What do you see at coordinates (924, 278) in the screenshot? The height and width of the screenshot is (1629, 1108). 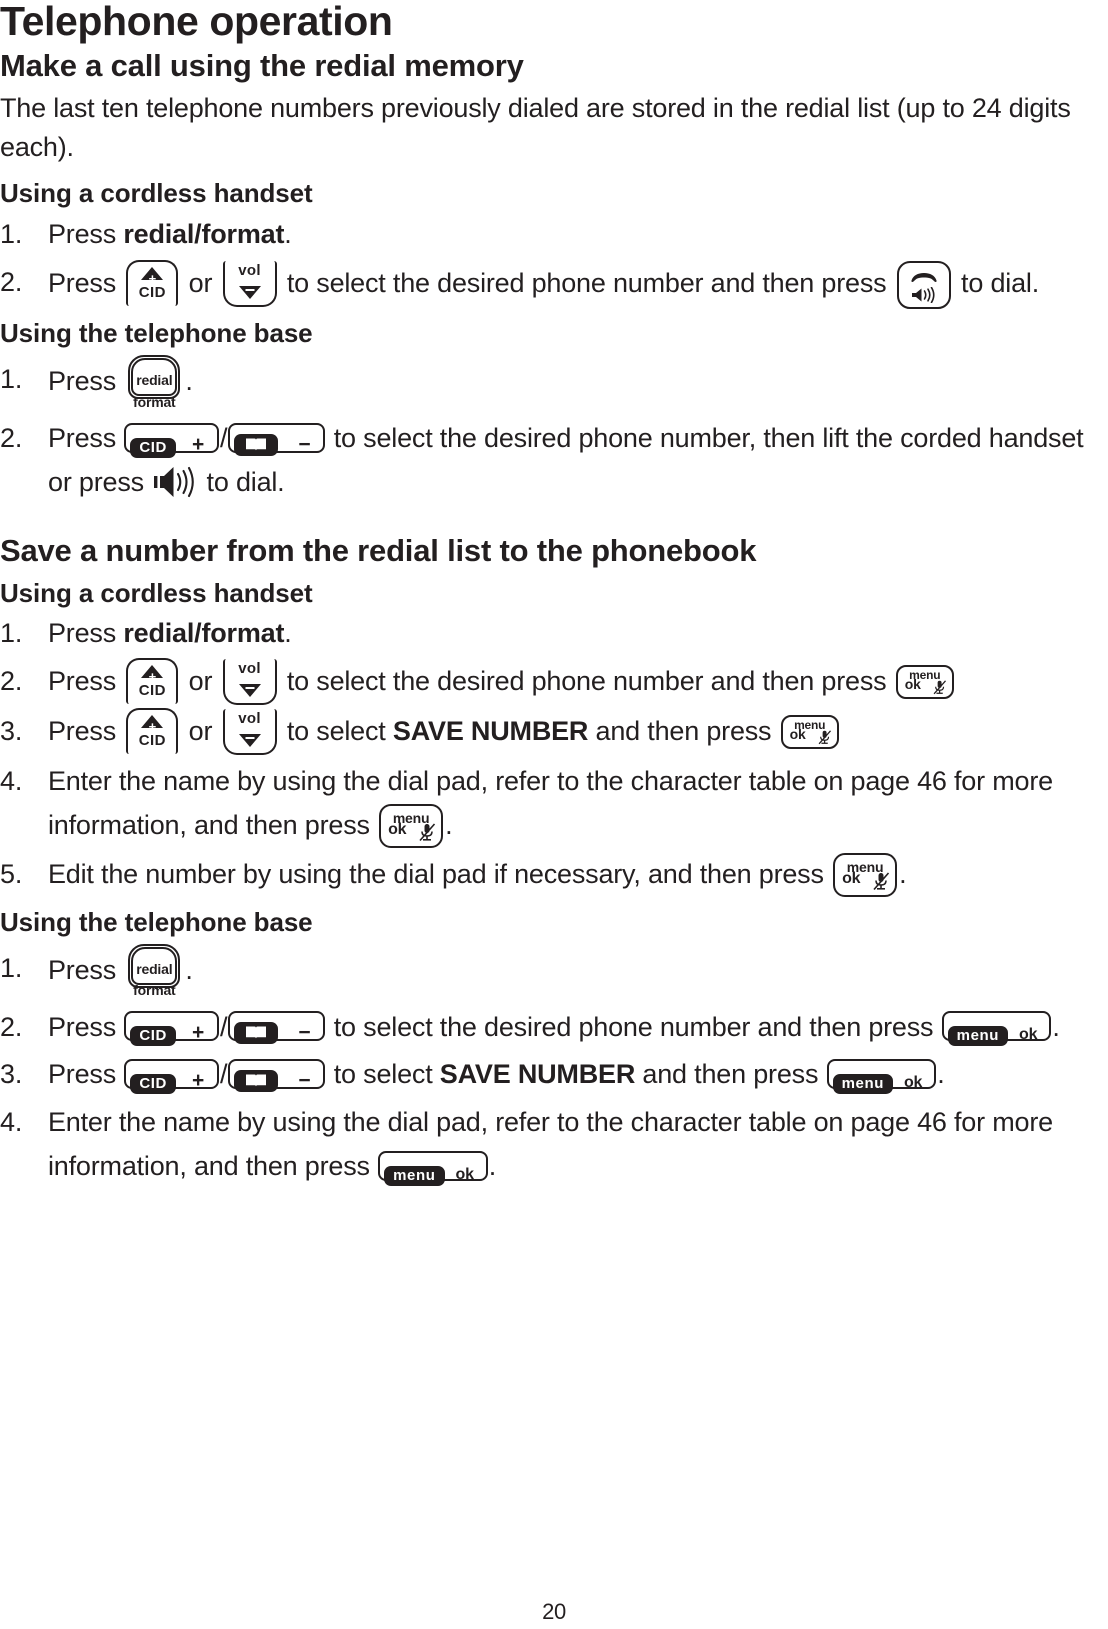 I see `handset-glyph-icon` at bounding box center [924, 278].